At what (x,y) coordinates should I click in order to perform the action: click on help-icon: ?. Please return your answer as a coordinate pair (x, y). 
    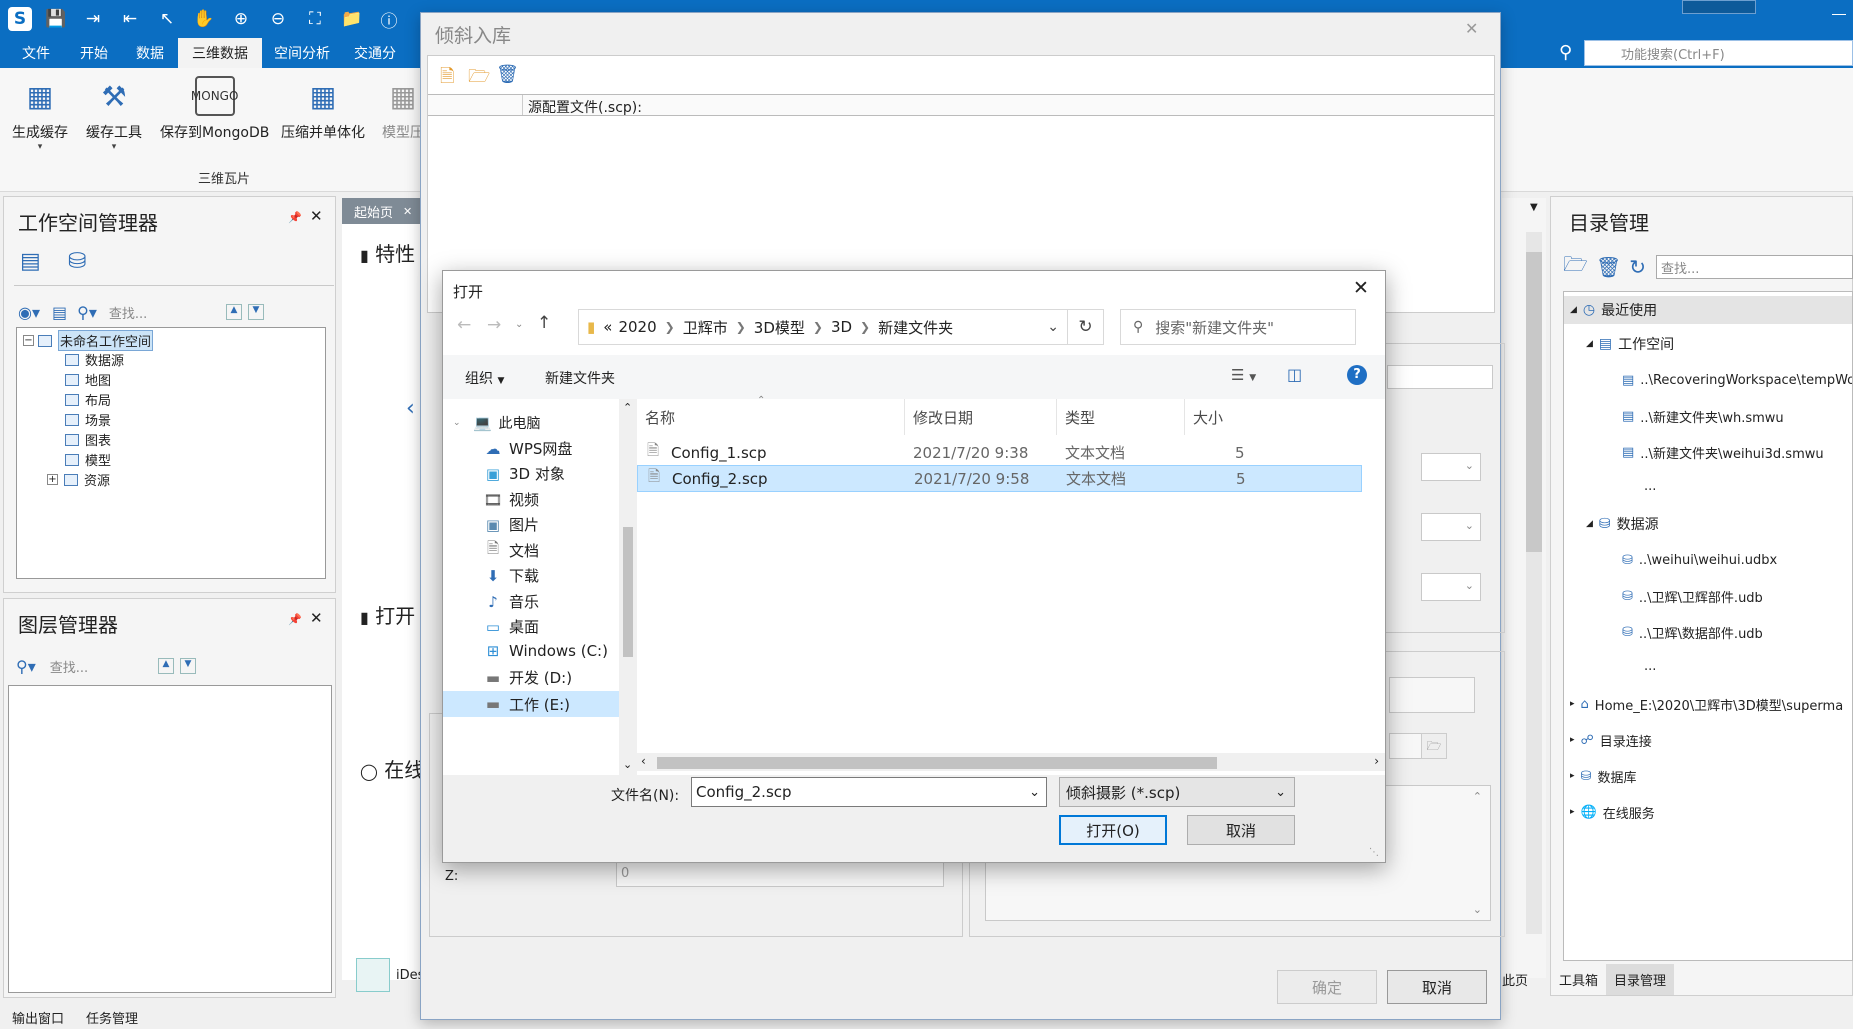
    Looking at the image, I should click on (1357, 375).